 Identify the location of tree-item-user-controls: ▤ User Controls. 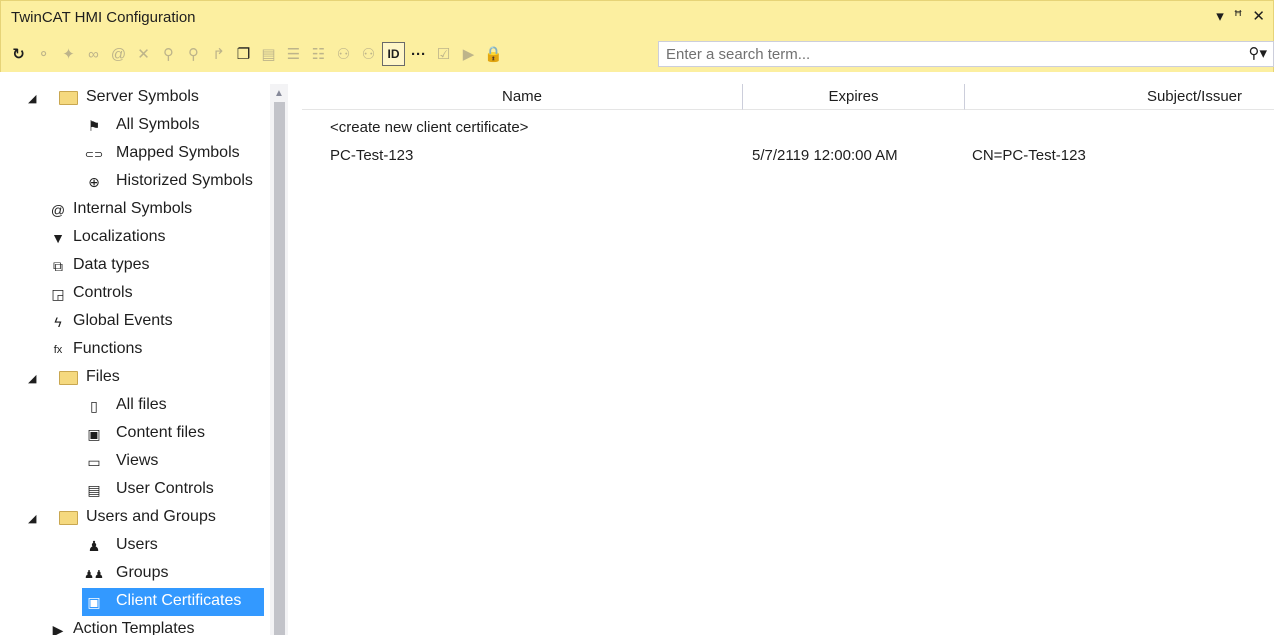
(135, 490).